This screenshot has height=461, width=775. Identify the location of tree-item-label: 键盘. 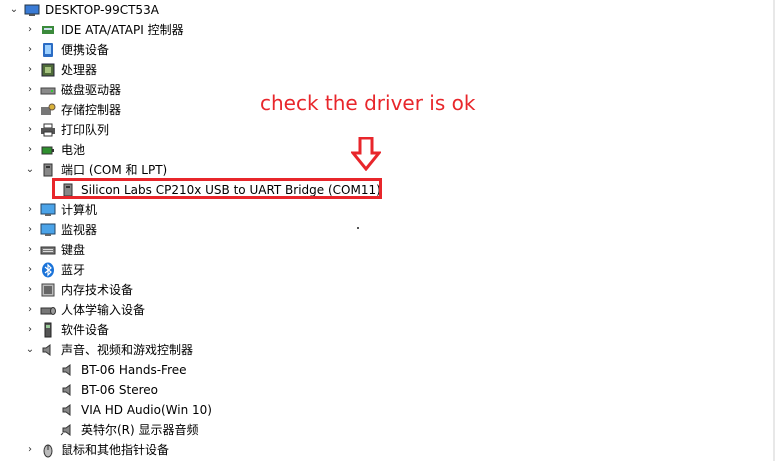
(73, 250).